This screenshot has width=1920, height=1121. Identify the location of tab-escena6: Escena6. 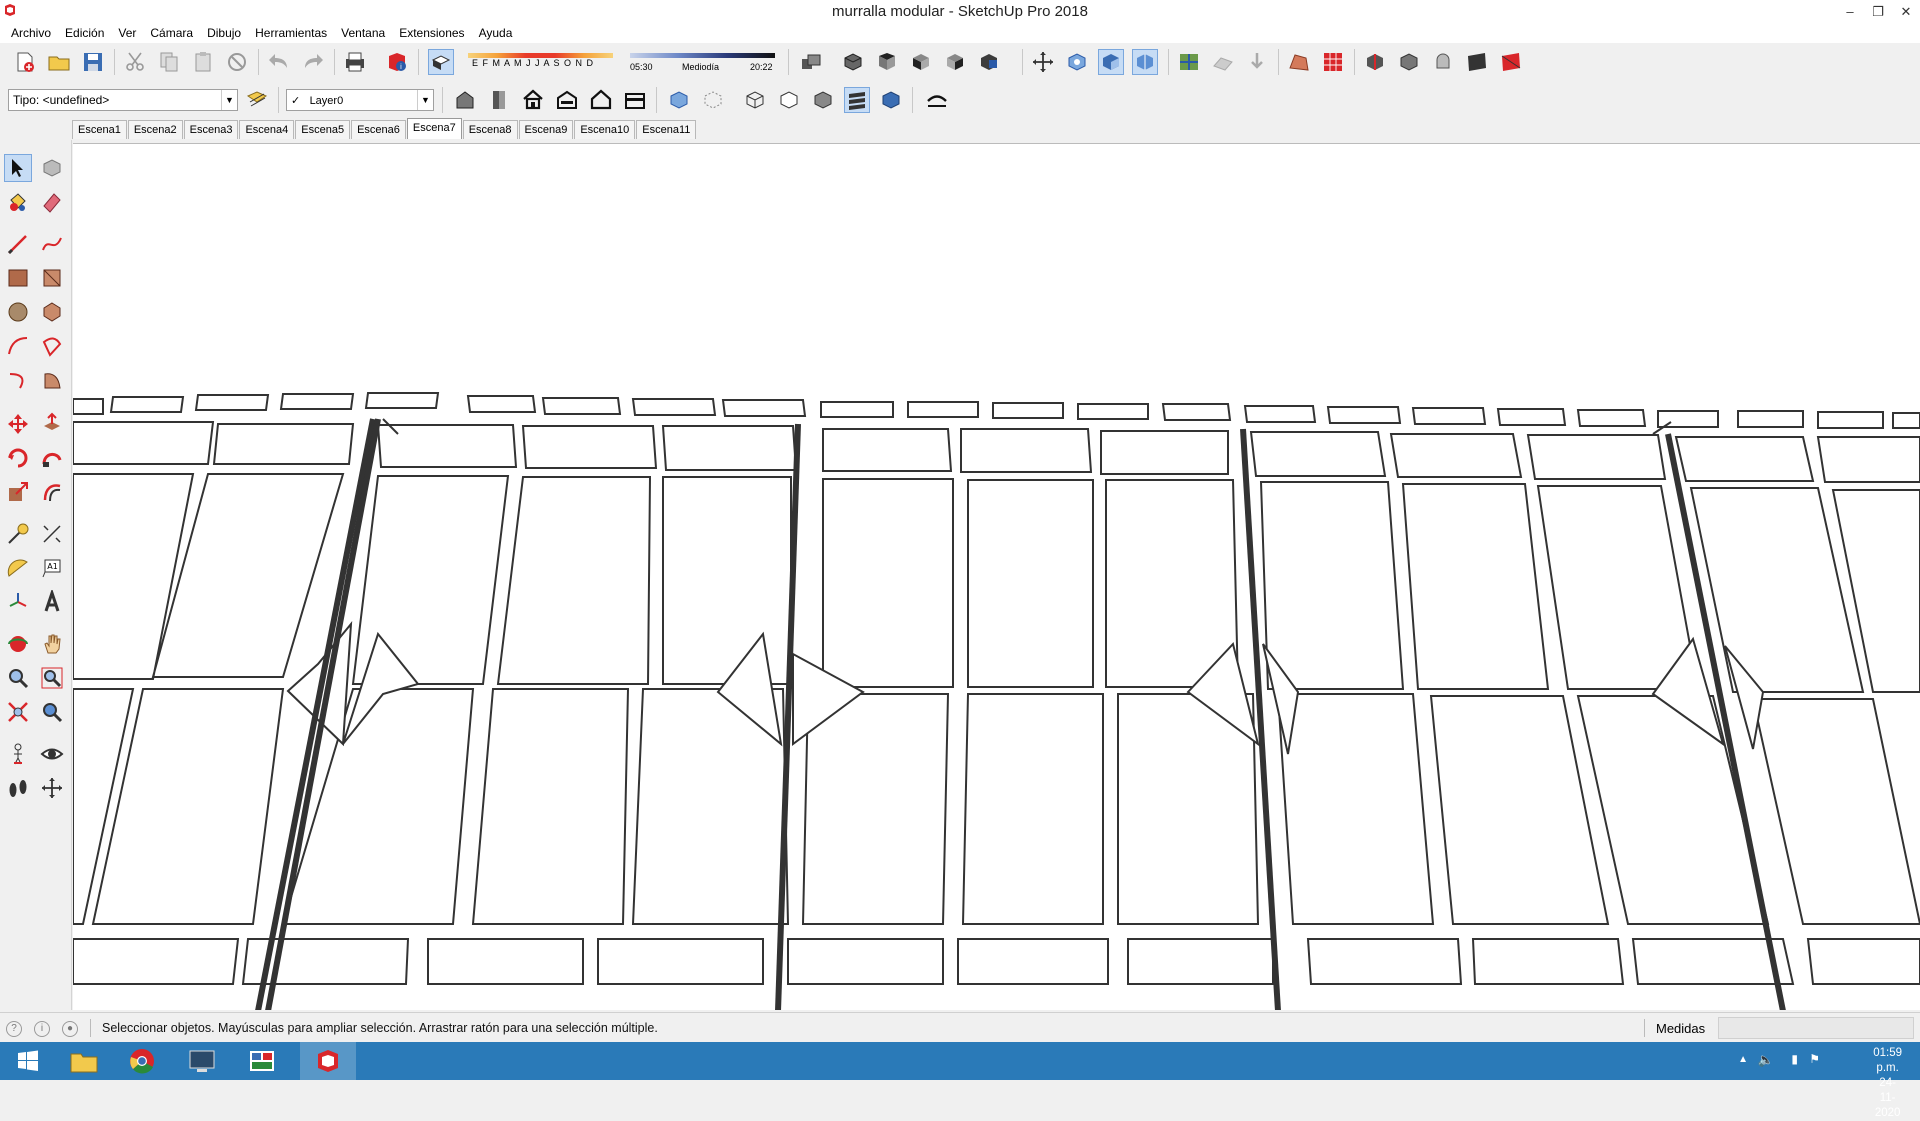
(378, 129).